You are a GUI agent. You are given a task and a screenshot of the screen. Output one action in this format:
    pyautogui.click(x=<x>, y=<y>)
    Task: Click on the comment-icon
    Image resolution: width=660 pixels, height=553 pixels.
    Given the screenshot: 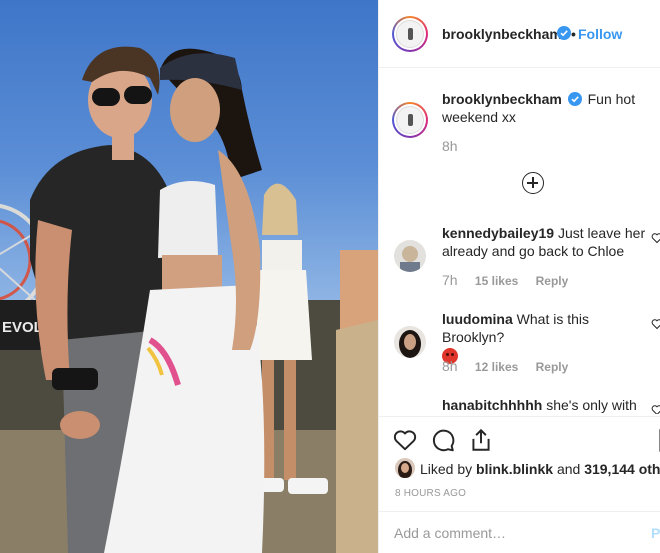 What is the action you would take?
    pyautogui.click(x=443, y=440)
    